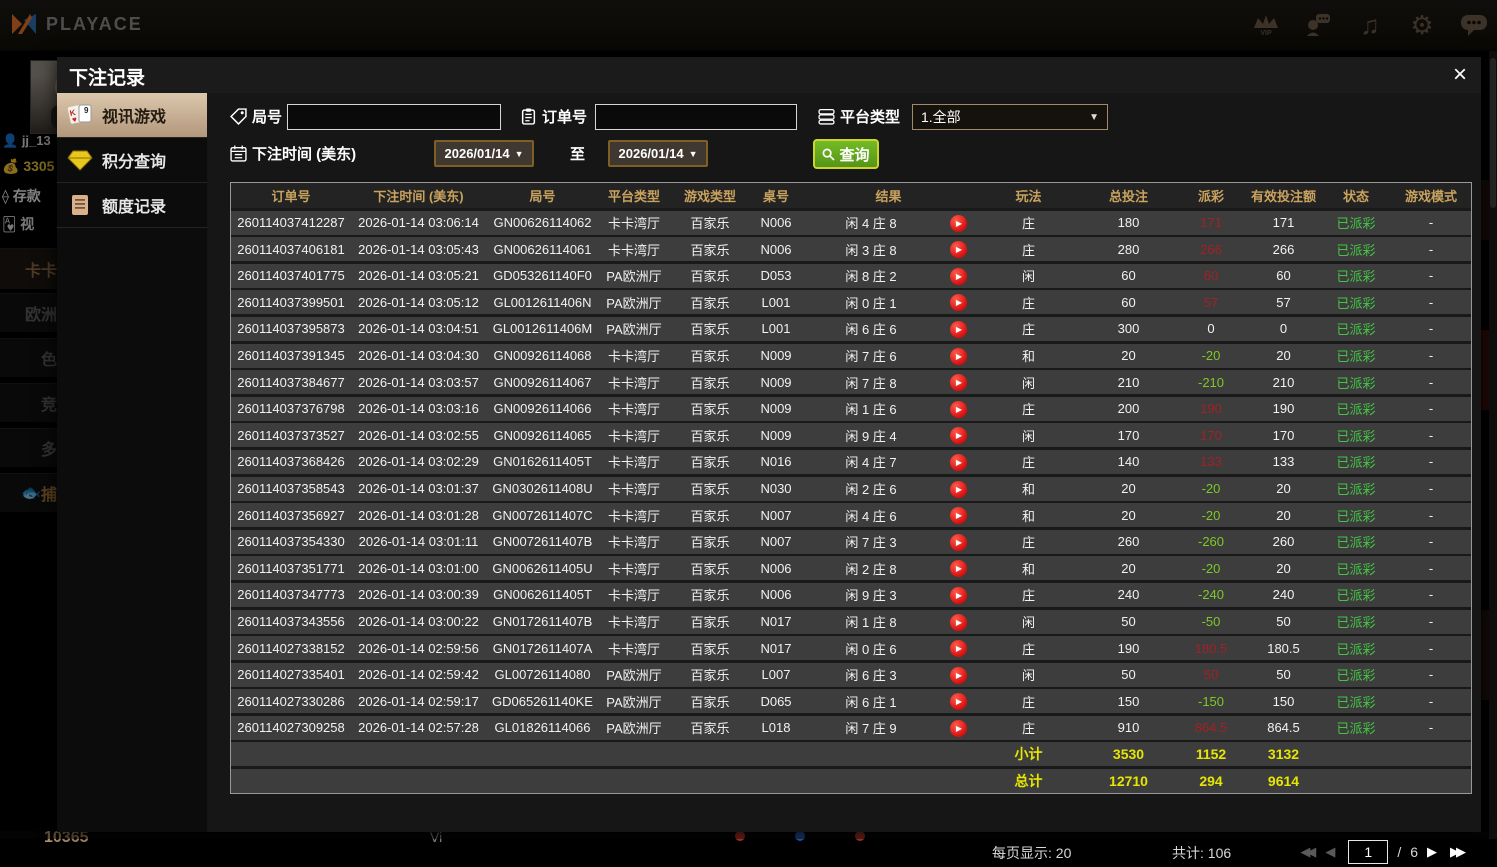  I want to click on result-cell: 闲 3 庄 8, so click(871, 250).